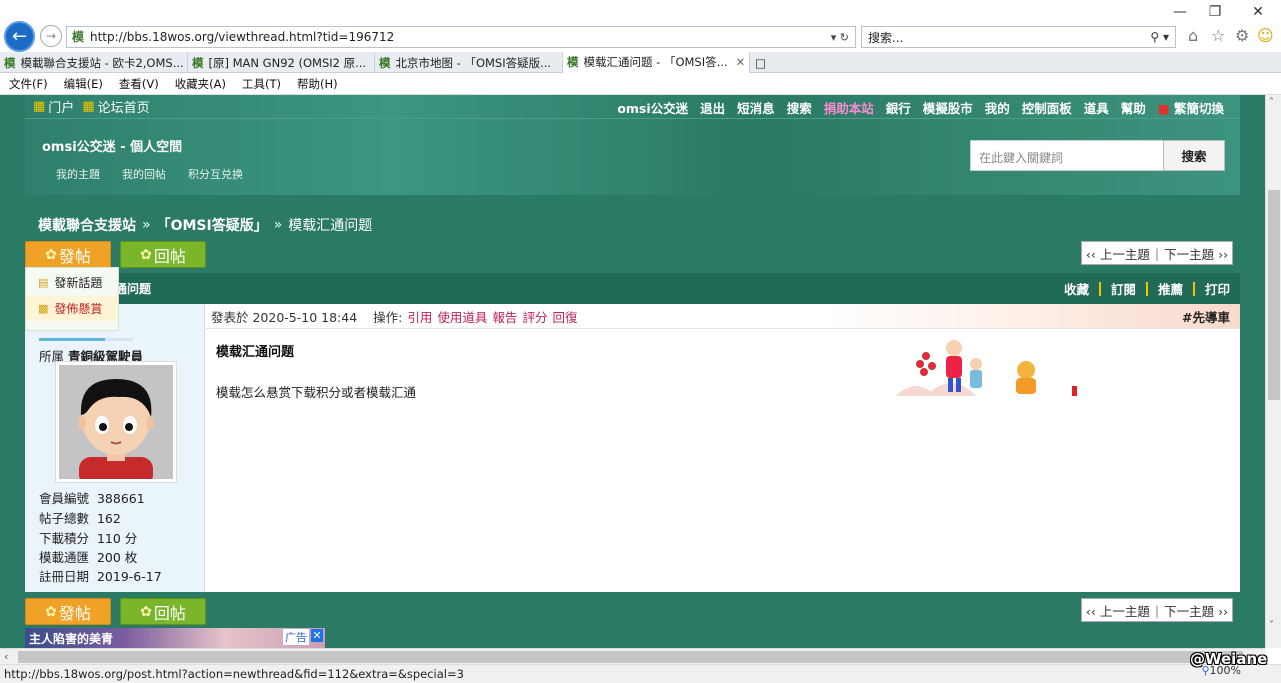 This screenshot has width=1281, height=683. I want to click on close-button: ✕, so click(1258, 12).